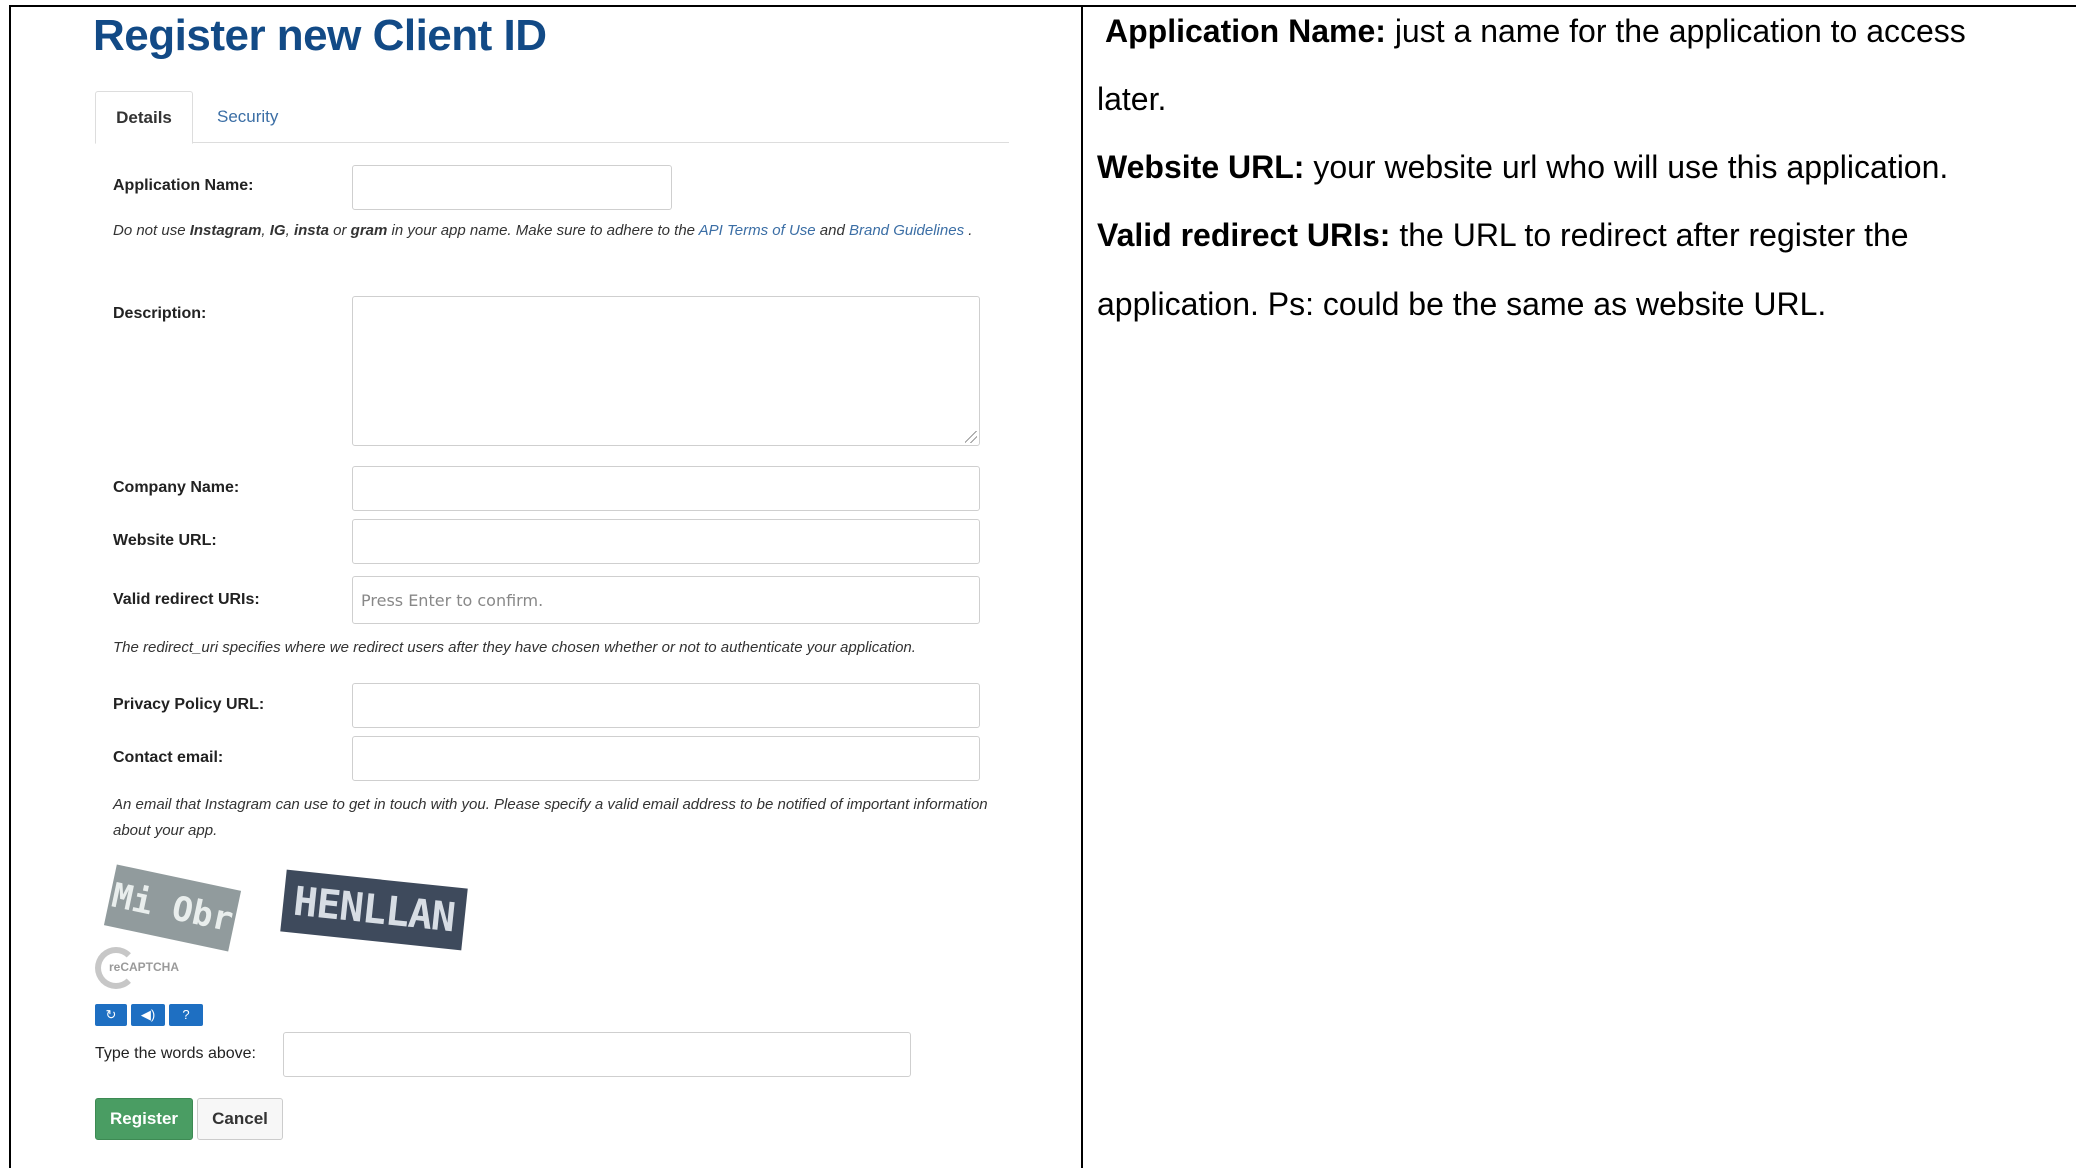 This screenshot has height=1168, width=2076. I want to click on speaker-icon: ◀), so click(148, 1014).